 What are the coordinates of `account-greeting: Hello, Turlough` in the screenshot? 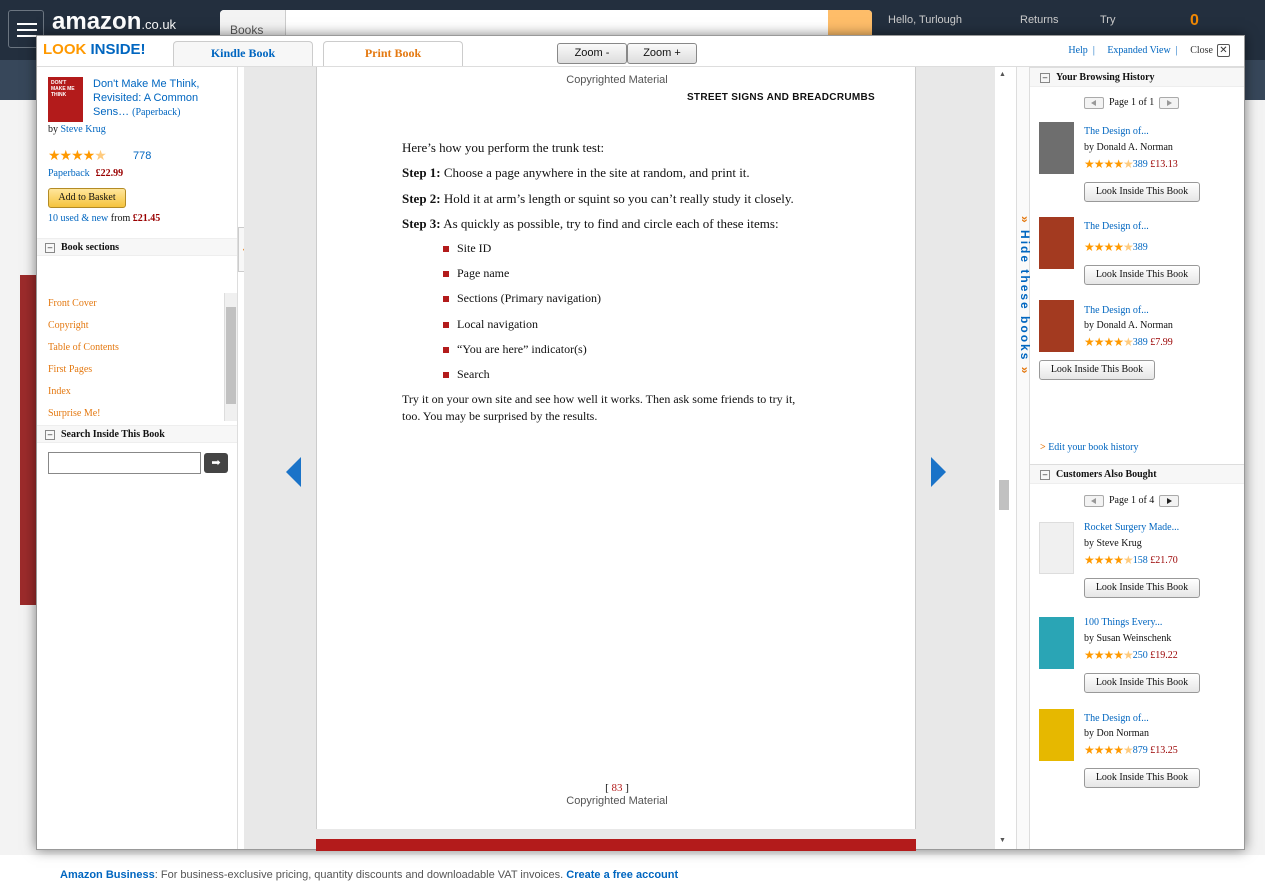 It's located at (925, 20).